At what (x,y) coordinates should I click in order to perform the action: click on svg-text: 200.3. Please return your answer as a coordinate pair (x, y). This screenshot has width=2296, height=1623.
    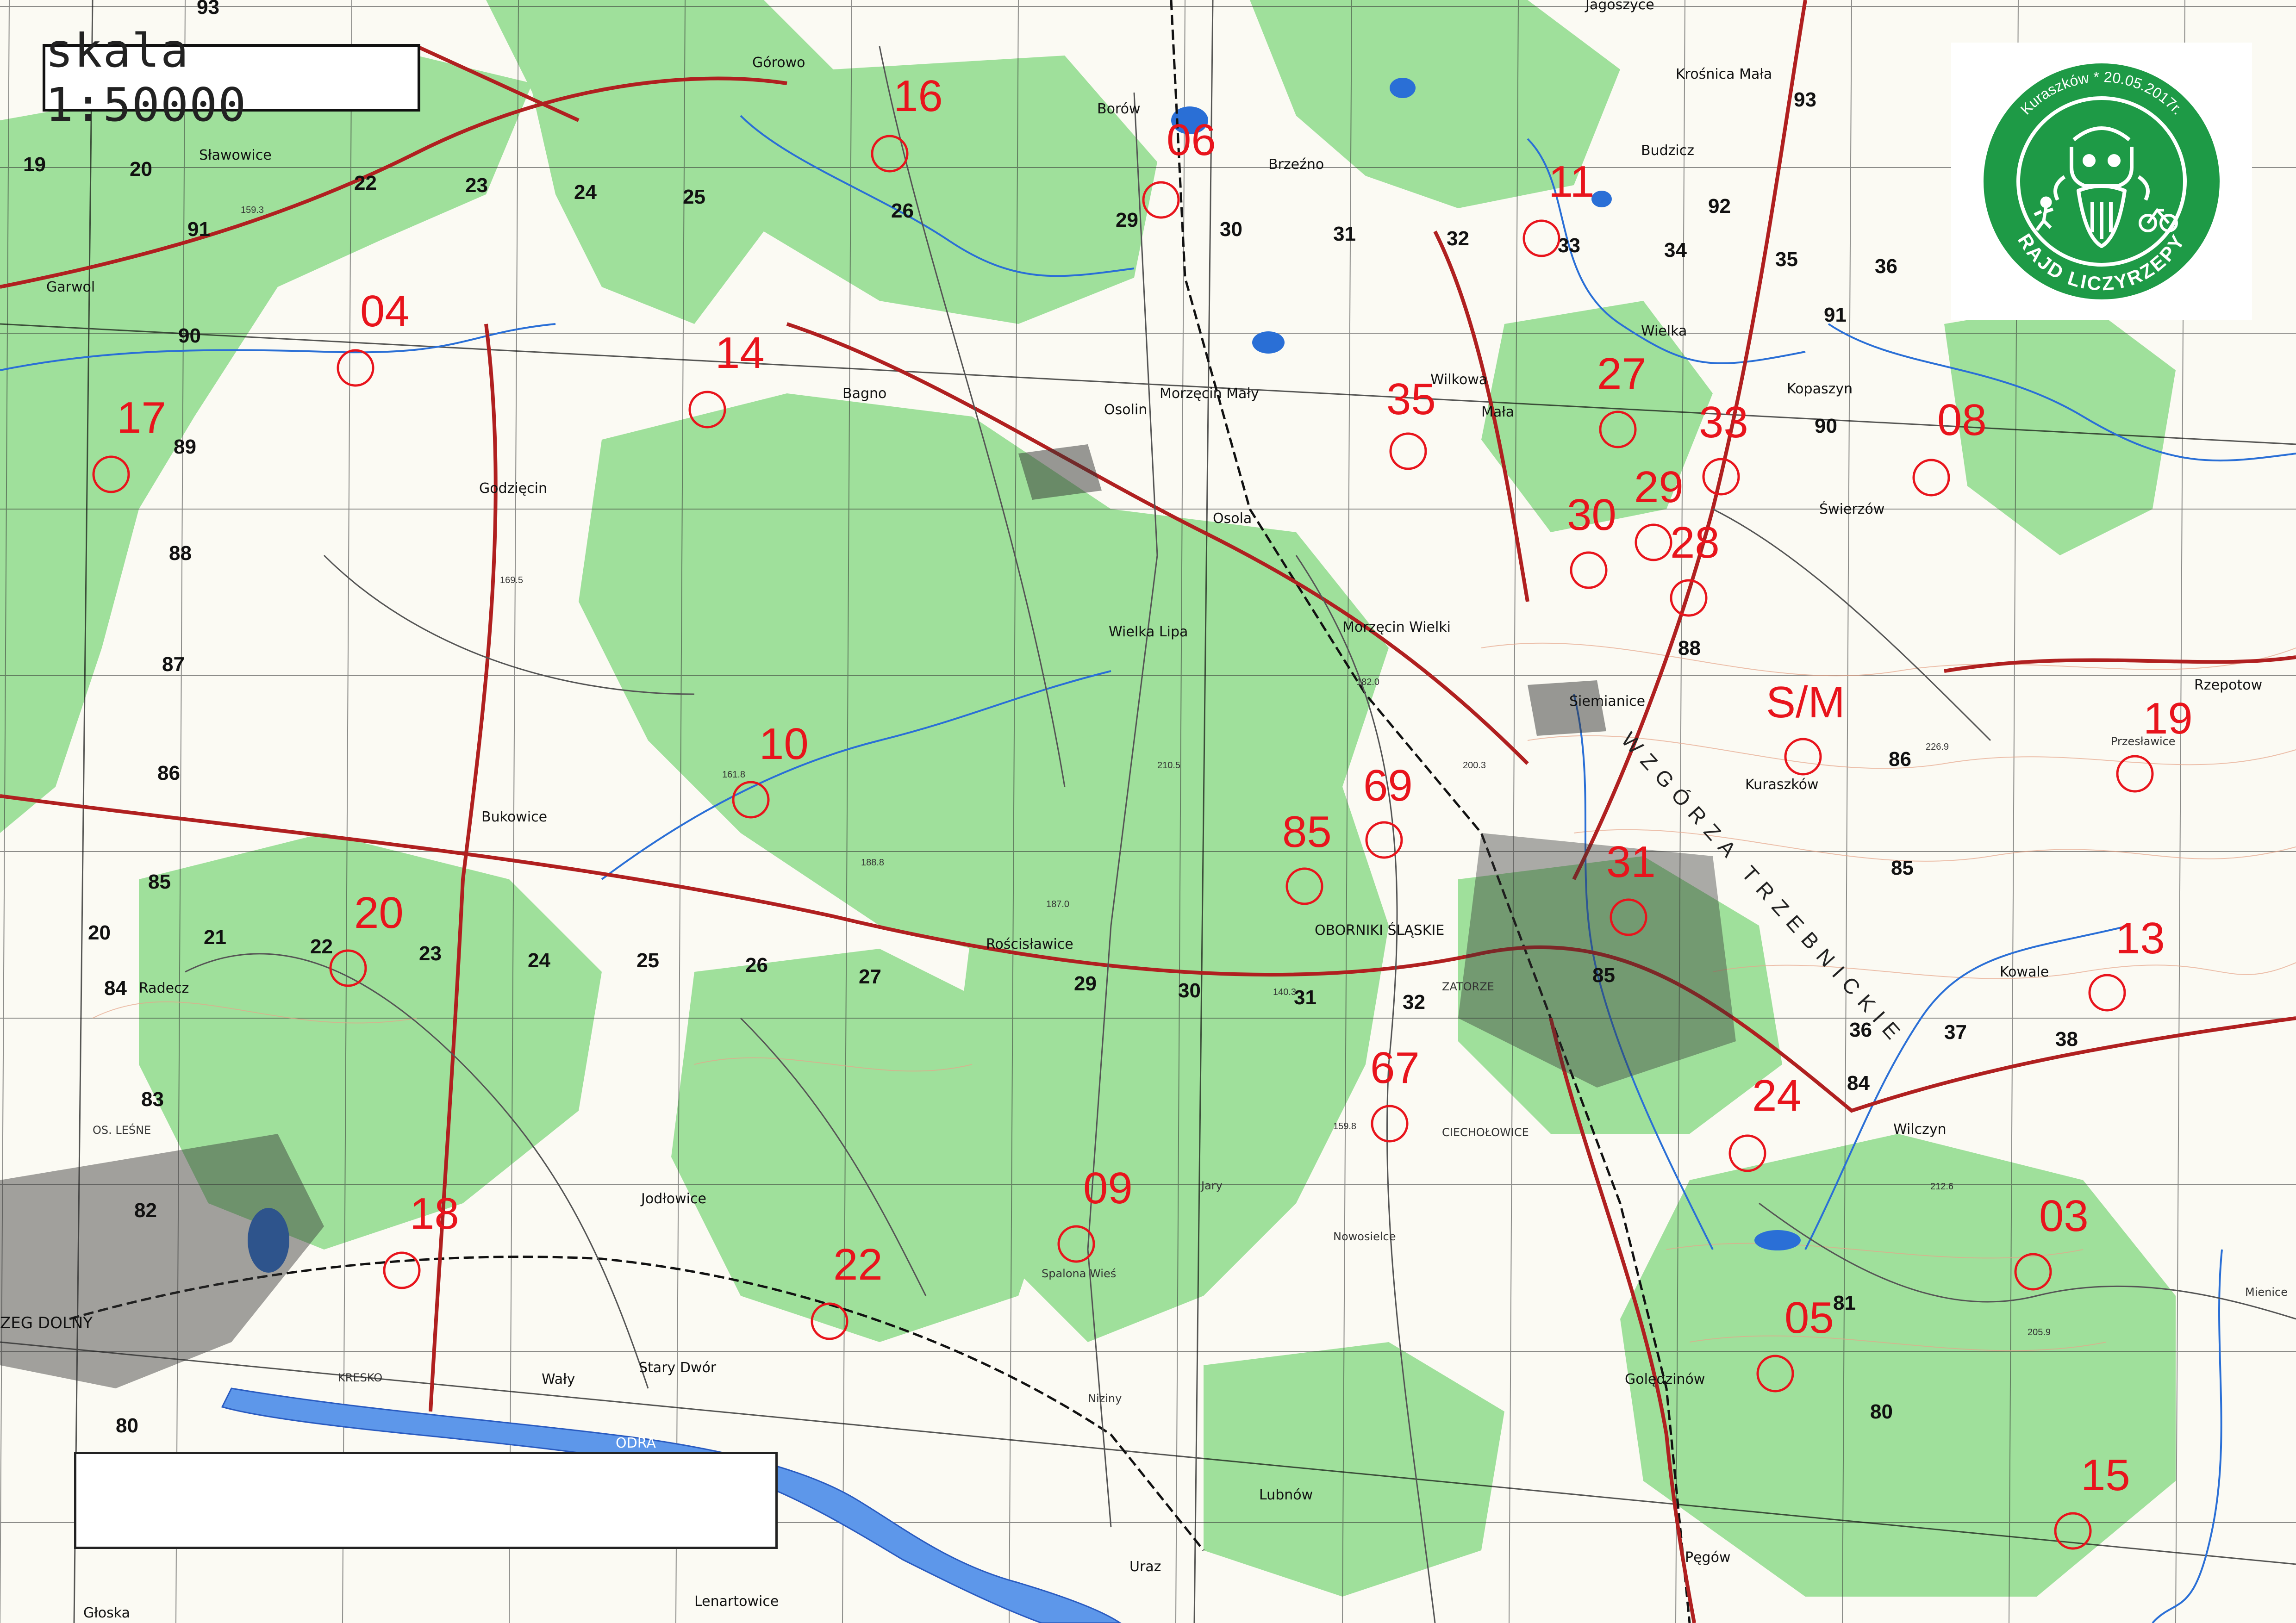
    Looking at the image, I should click on (1474, 765).